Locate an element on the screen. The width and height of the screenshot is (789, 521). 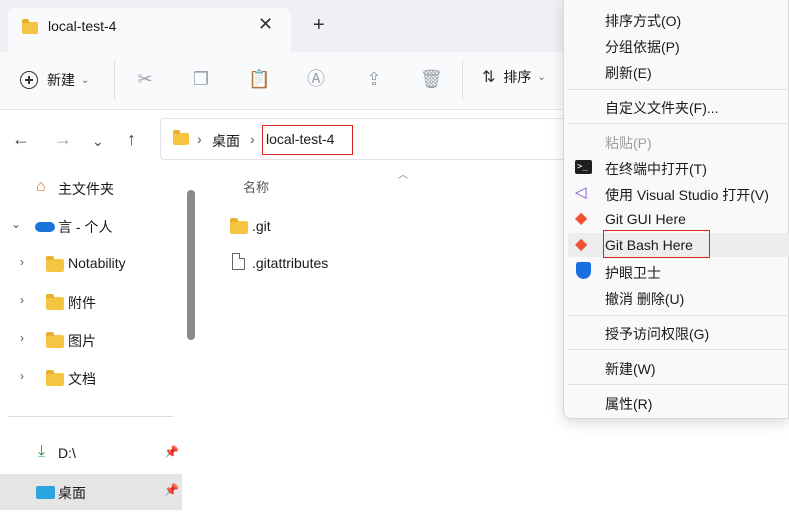
sidebar-item-notability: › Notability is located at coordinates (91, 264).